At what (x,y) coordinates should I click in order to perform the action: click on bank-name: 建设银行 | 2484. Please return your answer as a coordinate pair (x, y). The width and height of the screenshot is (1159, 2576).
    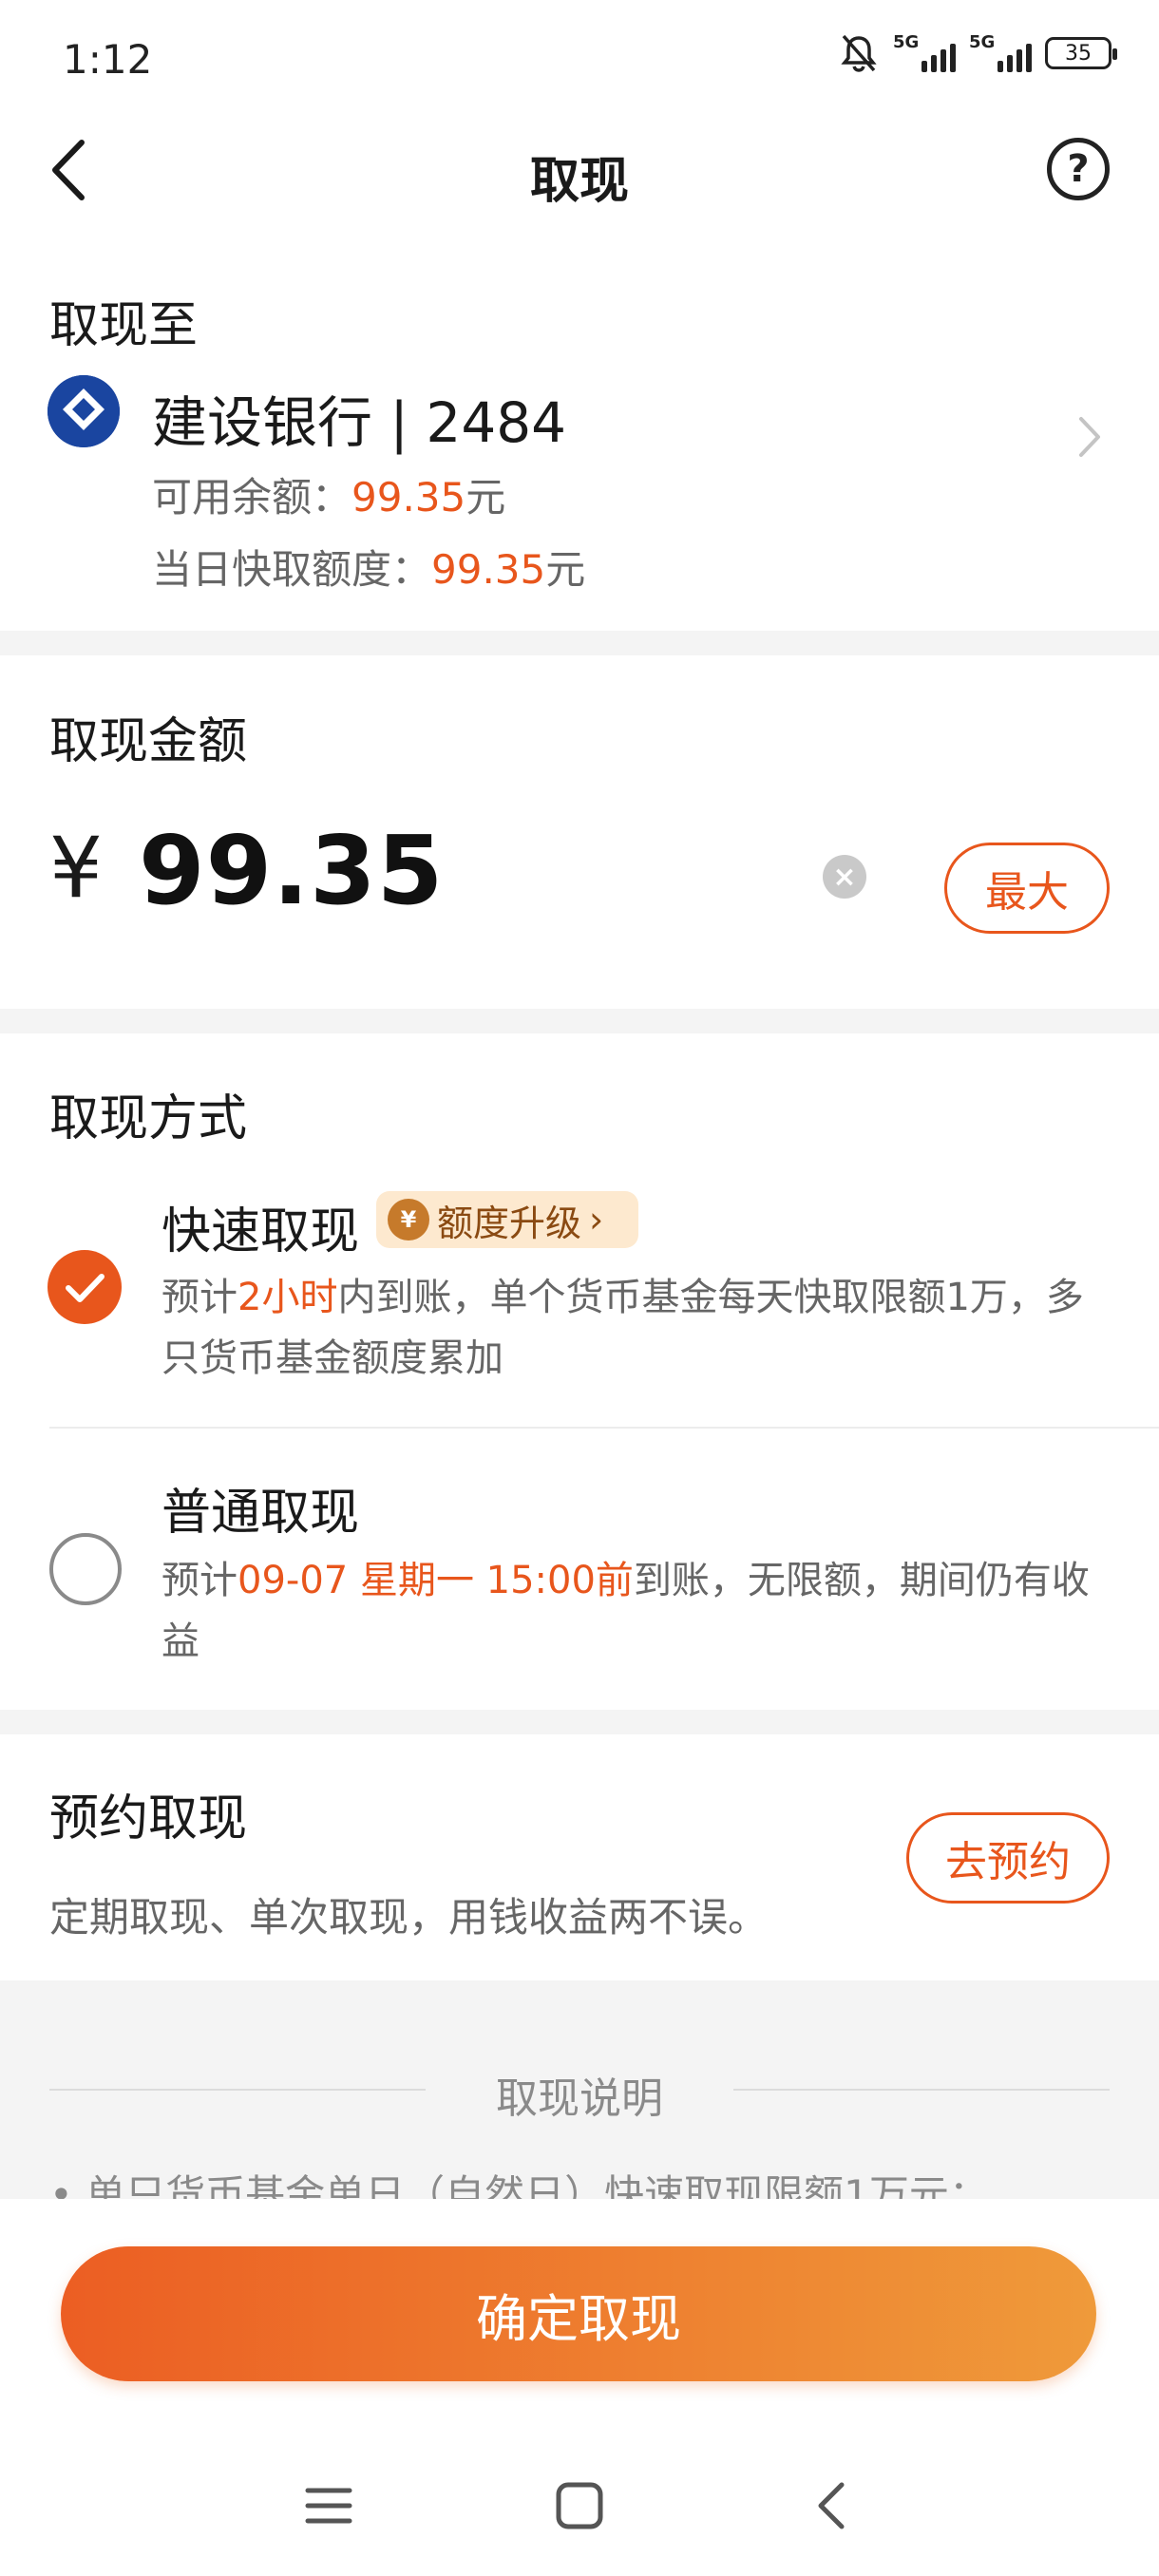
    Looking at the image, I should click on (359, 422).